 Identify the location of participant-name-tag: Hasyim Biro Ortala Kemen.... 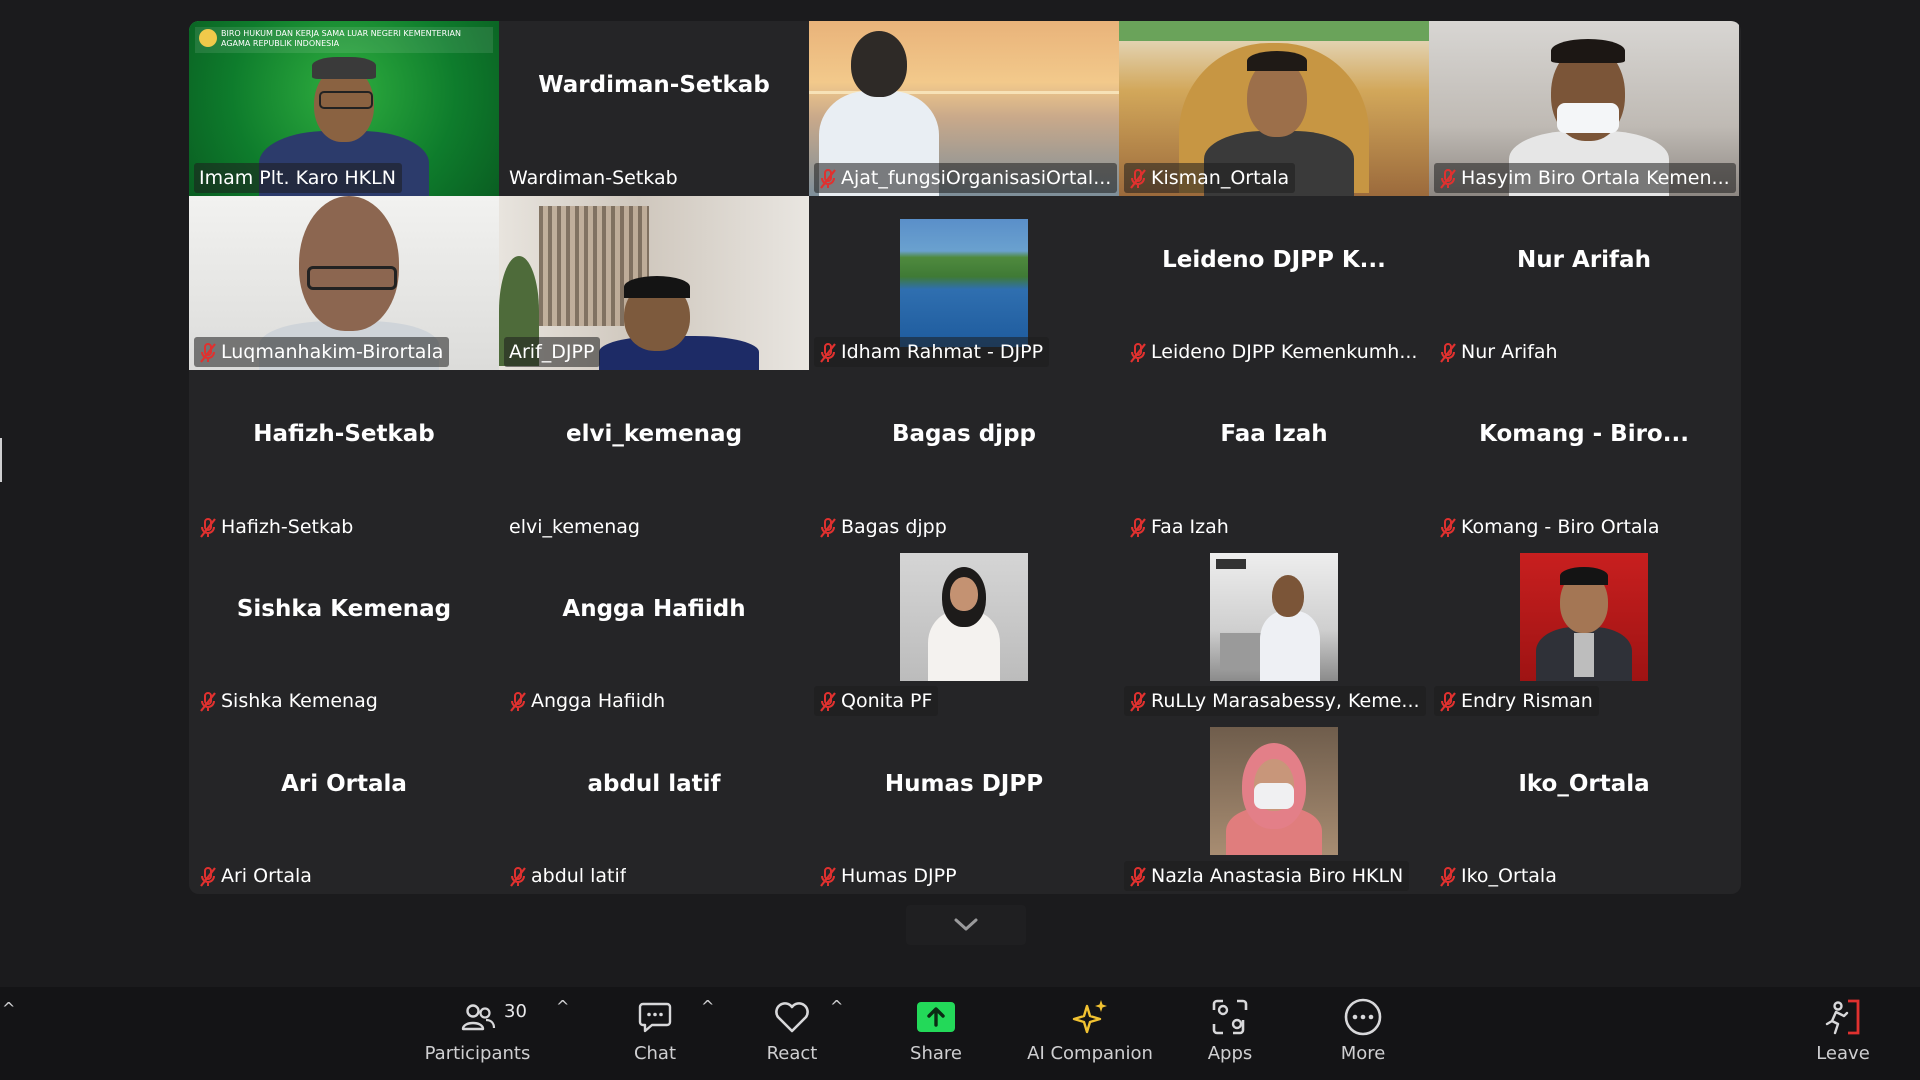
(1585, 177).